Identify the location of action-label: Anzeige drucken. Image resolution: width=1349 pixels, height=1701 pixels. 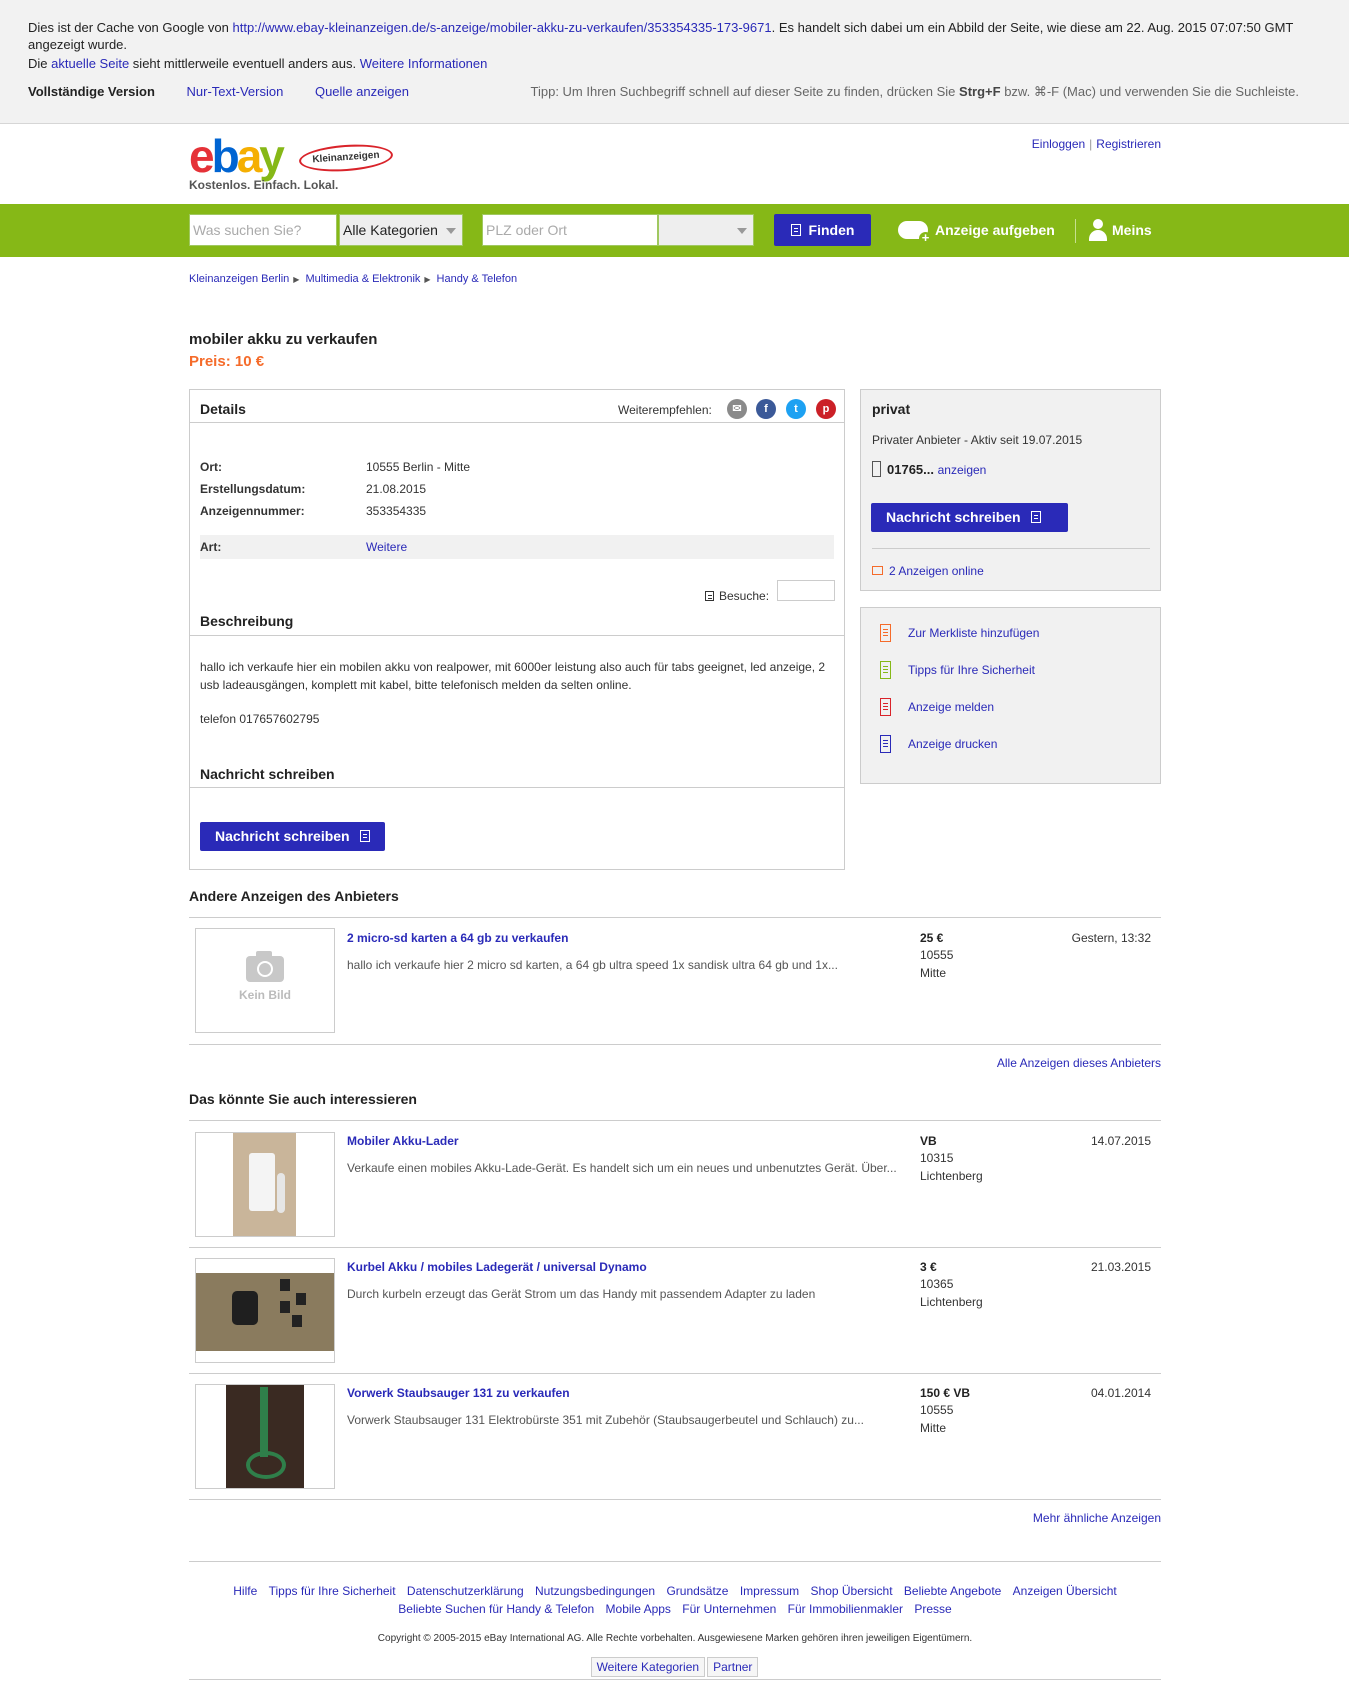
(953, 744).